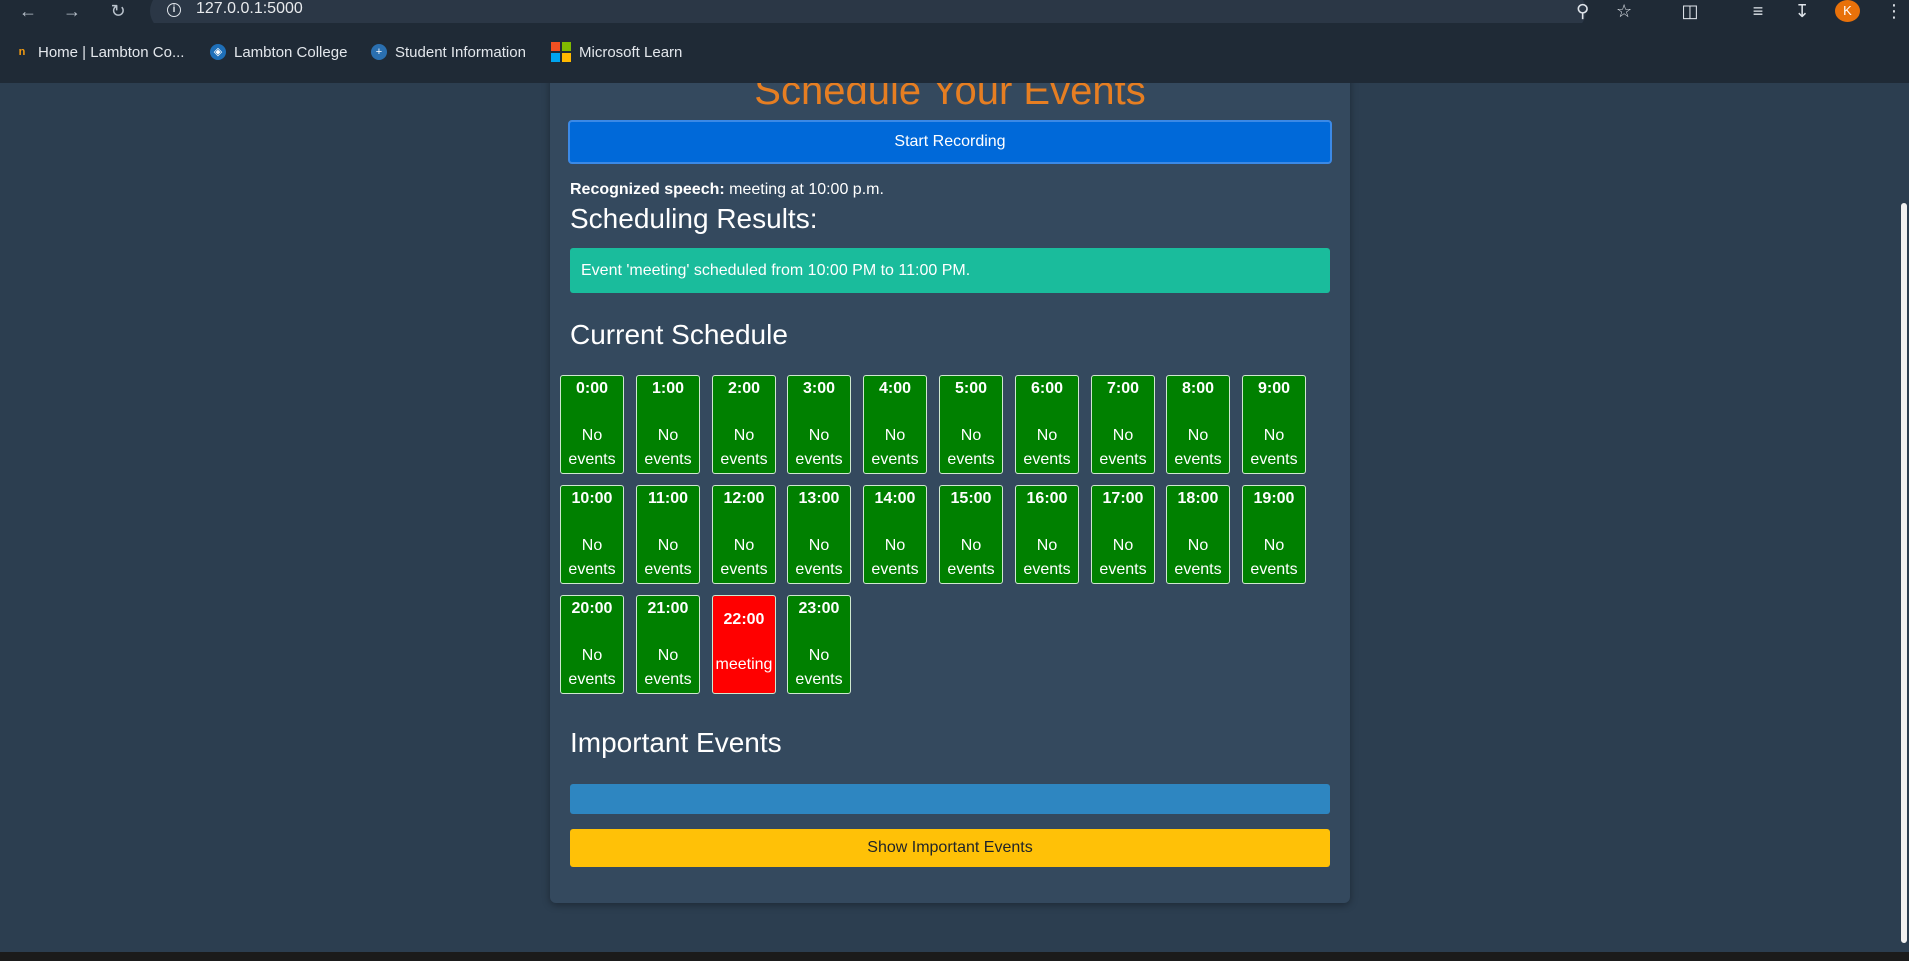 The width and height of the screenshot is (1909, 961). Describe the element at coordinates (1904, 573) in the screenshot. I see `scrollbar-thumb` at that location.